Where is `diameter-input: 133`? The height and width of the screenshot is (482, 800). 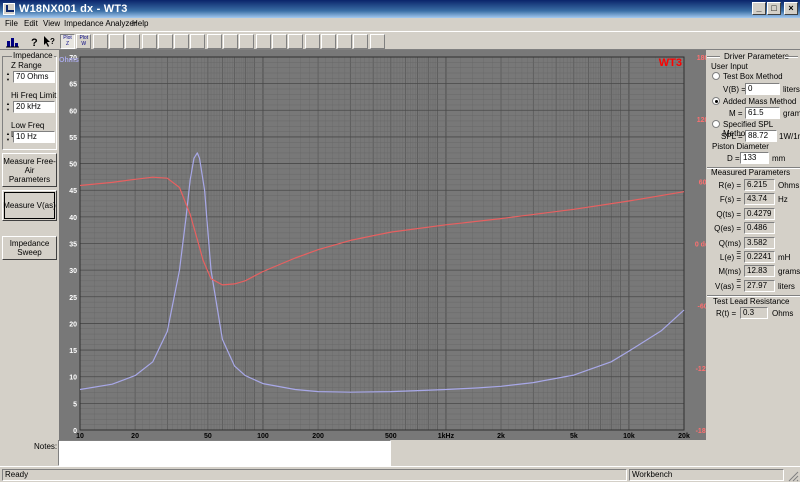
diameter-input: 133 is located at coordinates (754, 158).